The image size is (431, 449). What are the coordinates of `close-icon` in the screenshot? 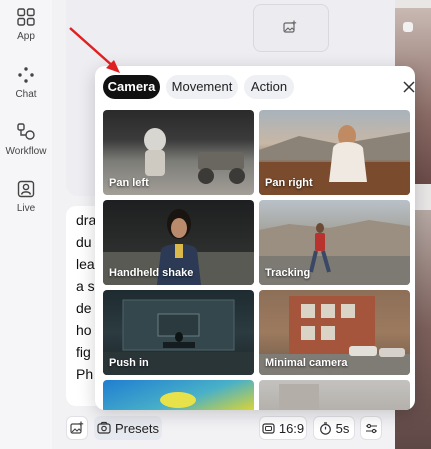 It's located at (408, 87).